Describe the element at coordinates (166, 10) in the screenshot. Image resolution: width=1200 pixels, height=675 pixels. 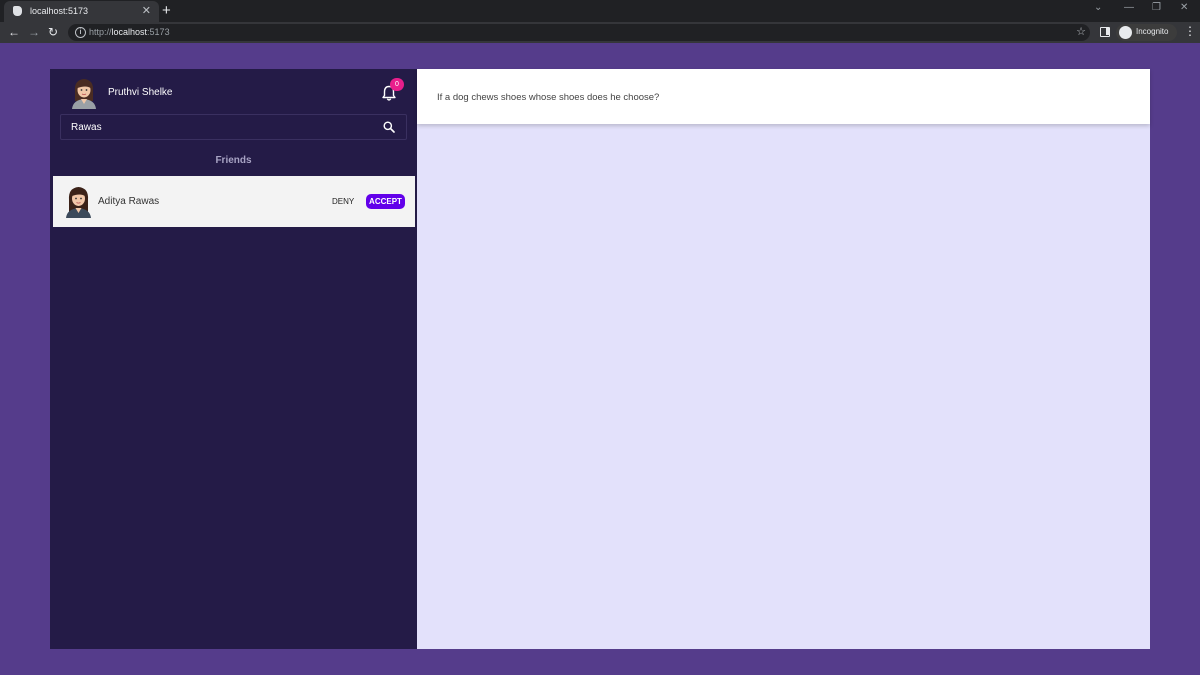
I see `new-tab-icon: +` at that location.